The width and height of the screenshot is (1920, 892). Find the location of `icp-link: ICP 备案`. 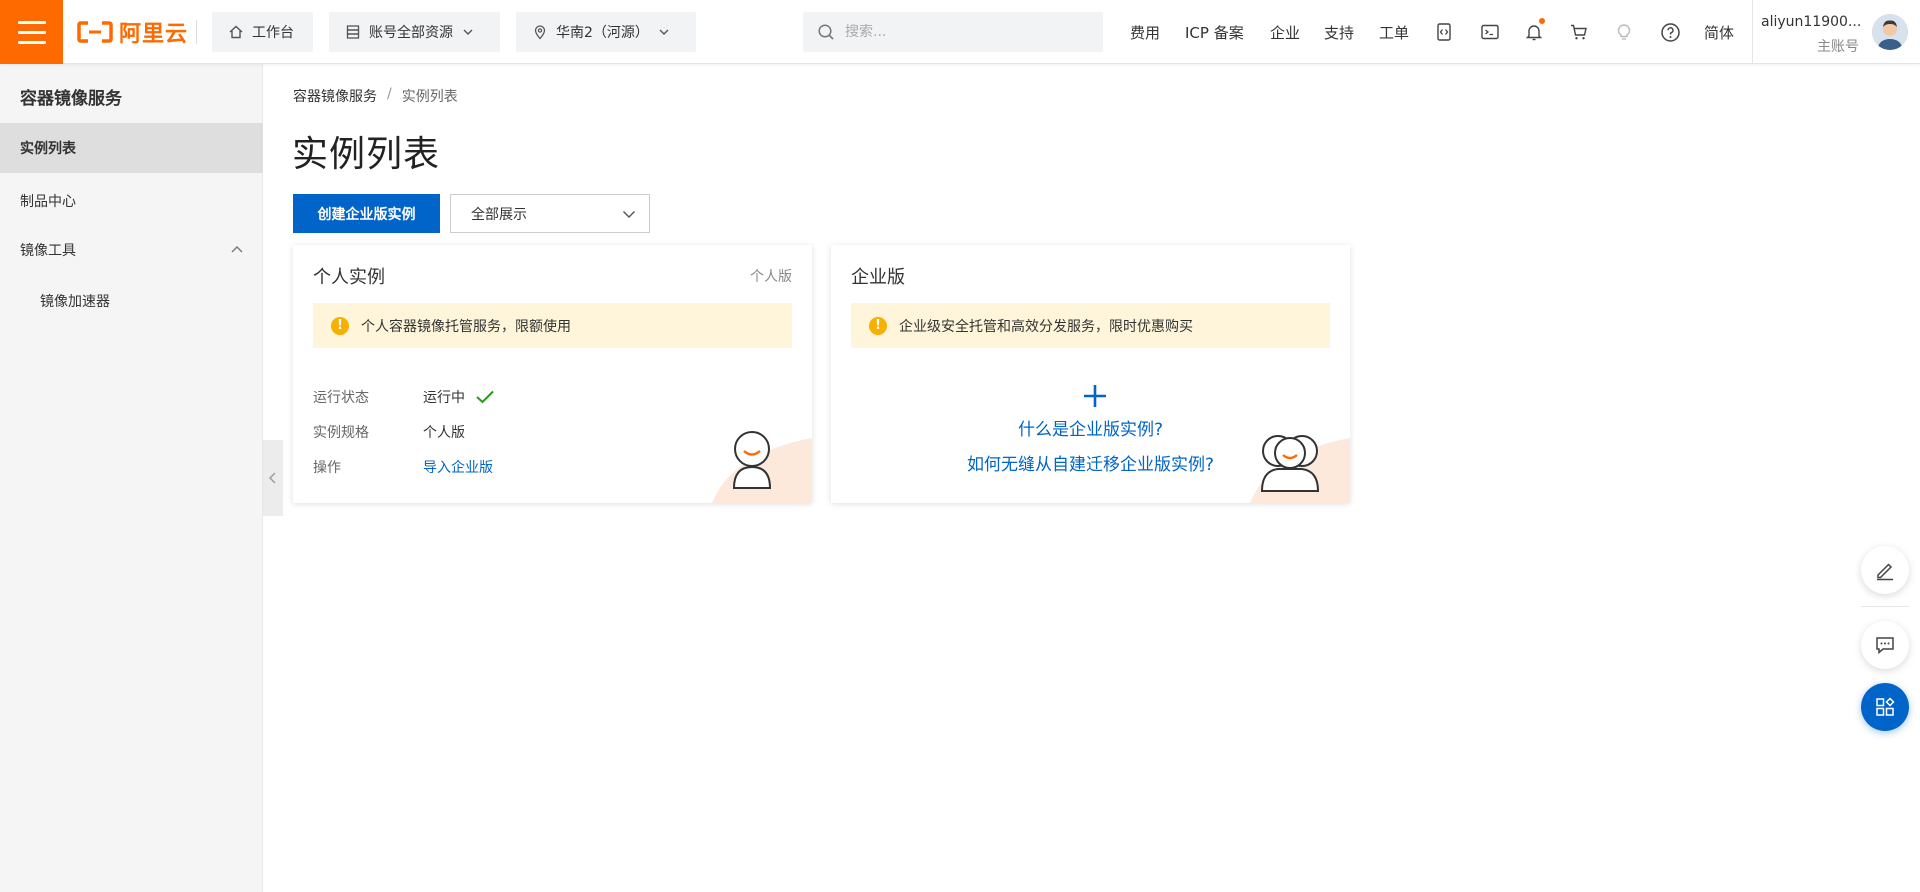

icp-link: ICP 备案 is located at coordinates (1214, 32).